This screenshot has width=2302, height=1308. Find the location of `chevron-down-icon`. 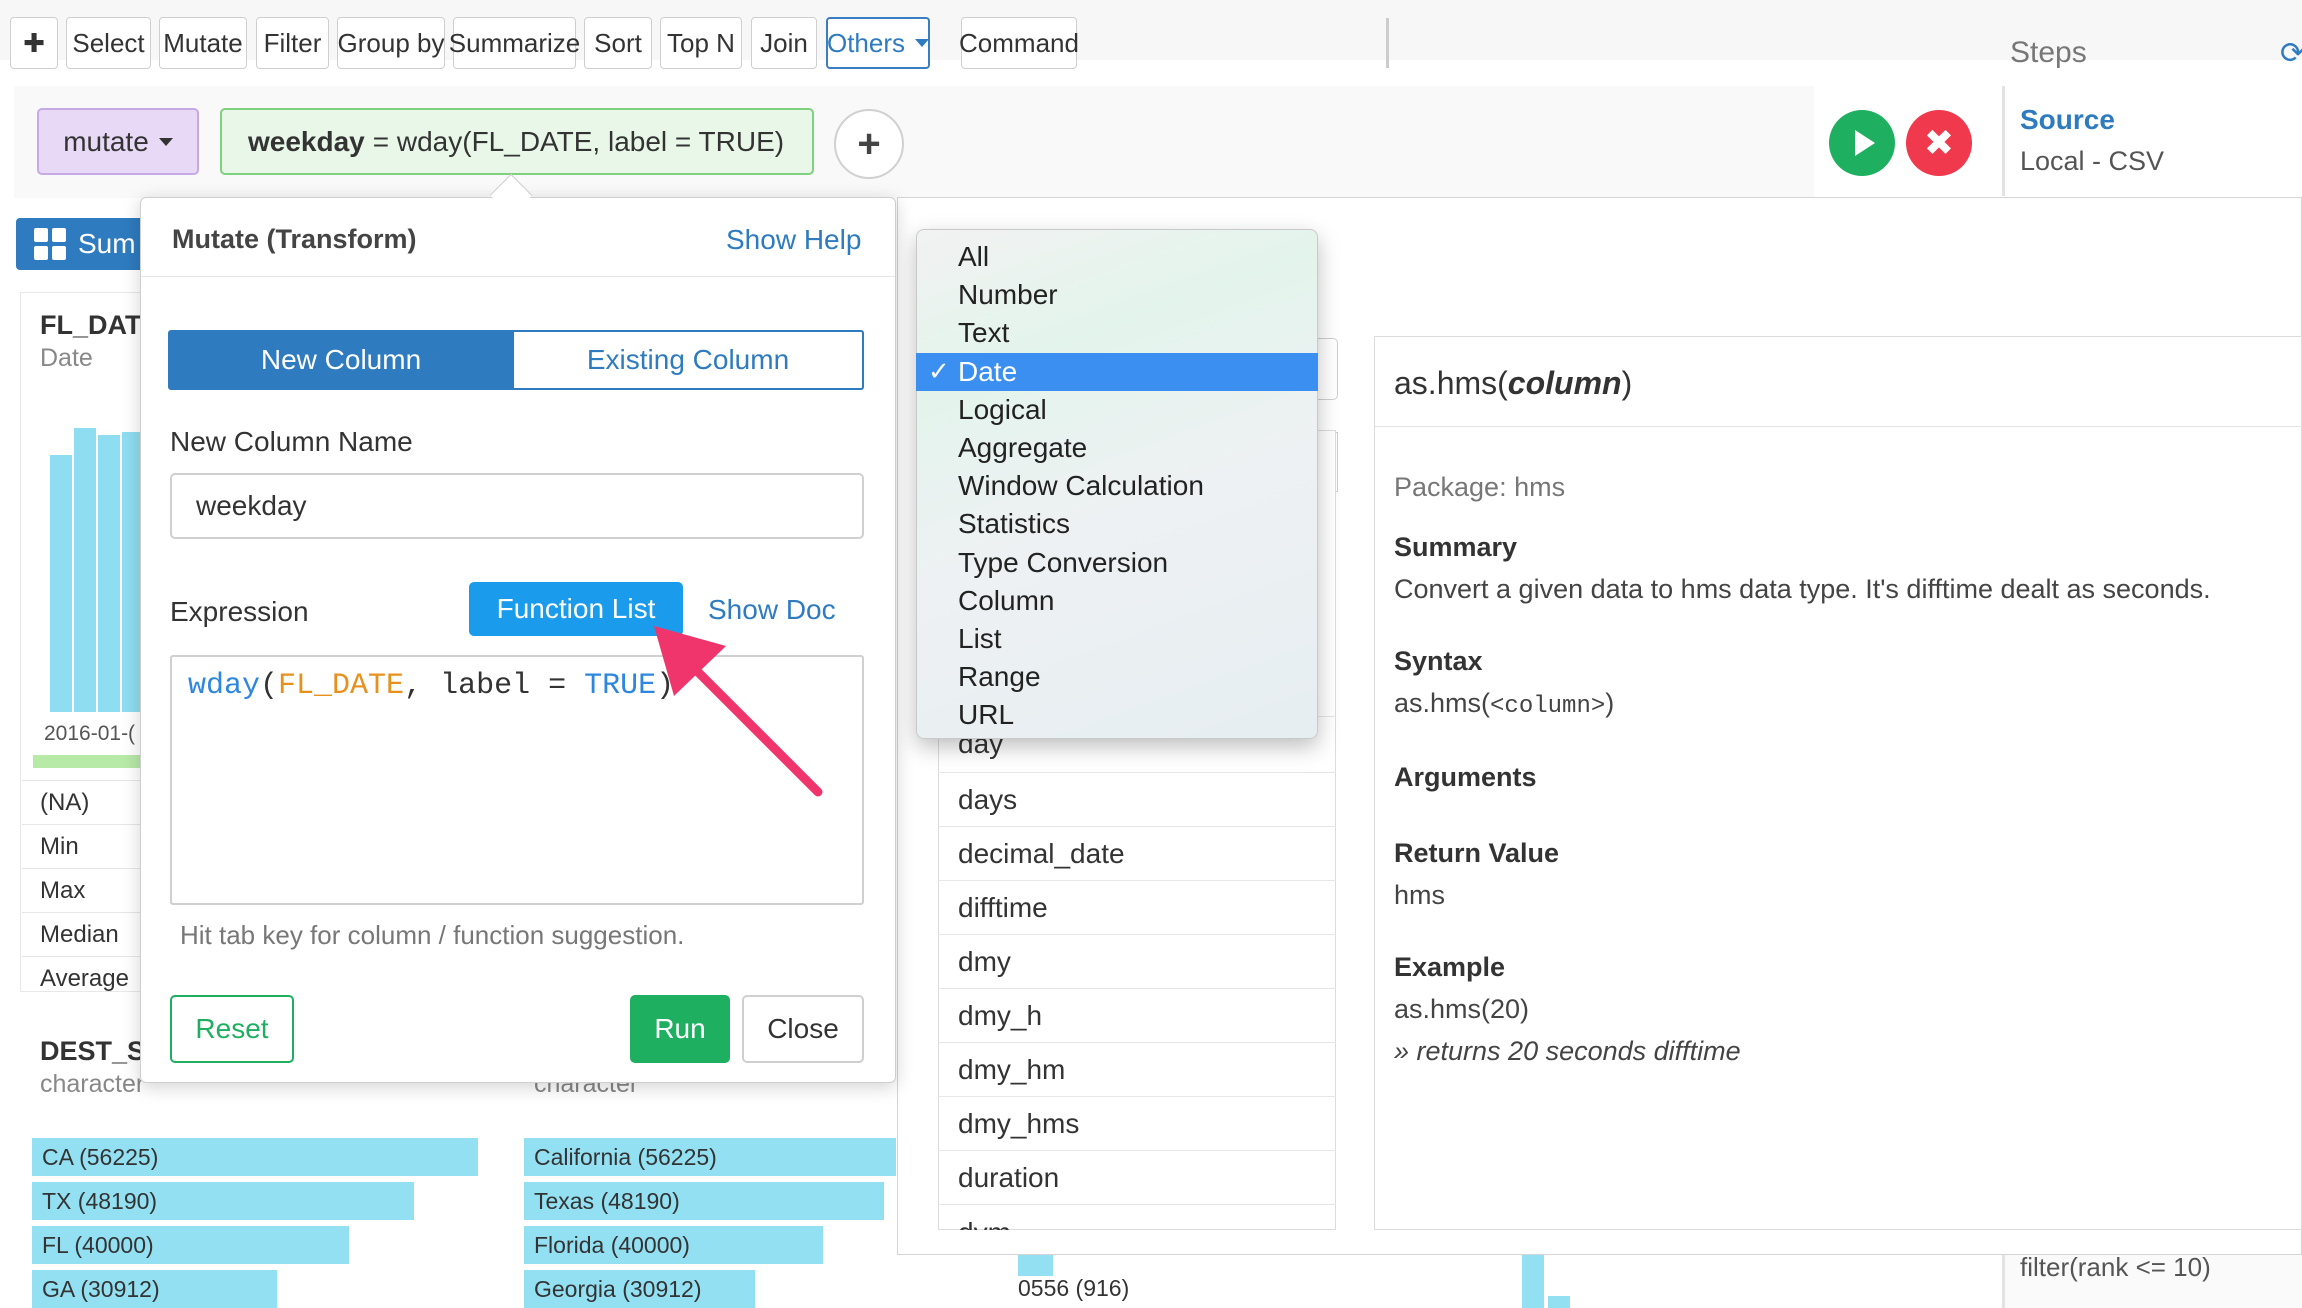

chevron-down-icon is located at coordinates (922, 43).